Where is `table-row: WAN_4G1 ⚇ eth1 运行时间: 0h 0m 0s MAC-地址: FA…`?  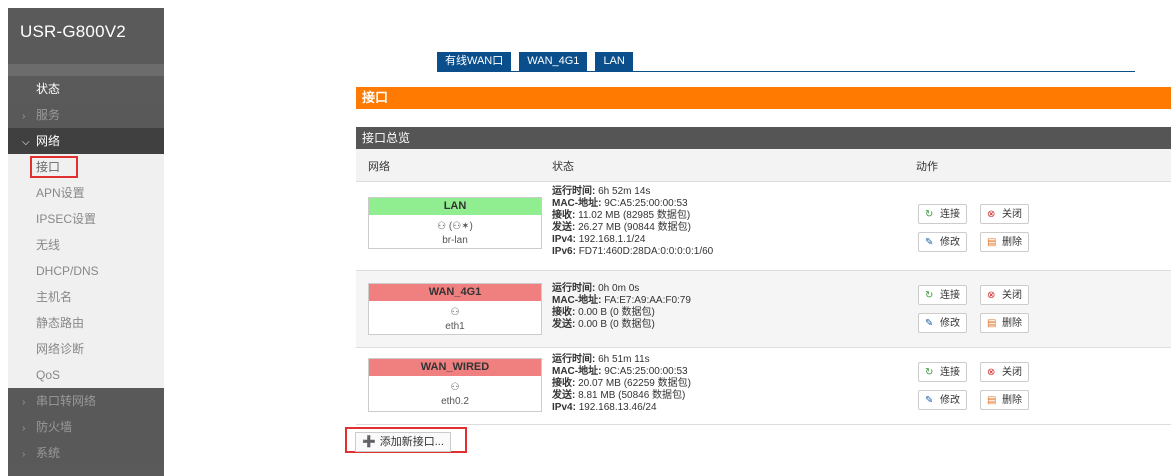
table-row: WAN_4G1 ⚇ eth1 运行时间: 0h 0m 0s MAC-地址: FA… is located at coordinates (763, 309).